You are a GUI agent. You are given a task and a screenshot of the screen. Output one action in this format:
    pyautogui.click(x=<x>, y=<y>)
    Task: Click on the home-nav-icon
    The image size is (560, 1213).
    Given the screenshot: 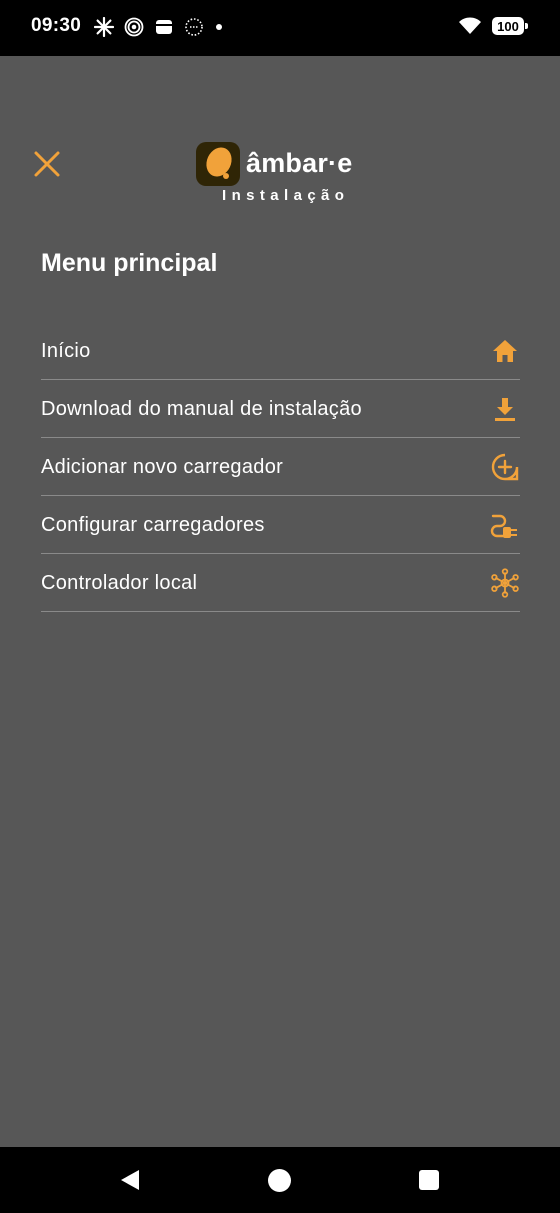 What is the action you would take?
    pyautogui.click(x=279, y=1180)
    